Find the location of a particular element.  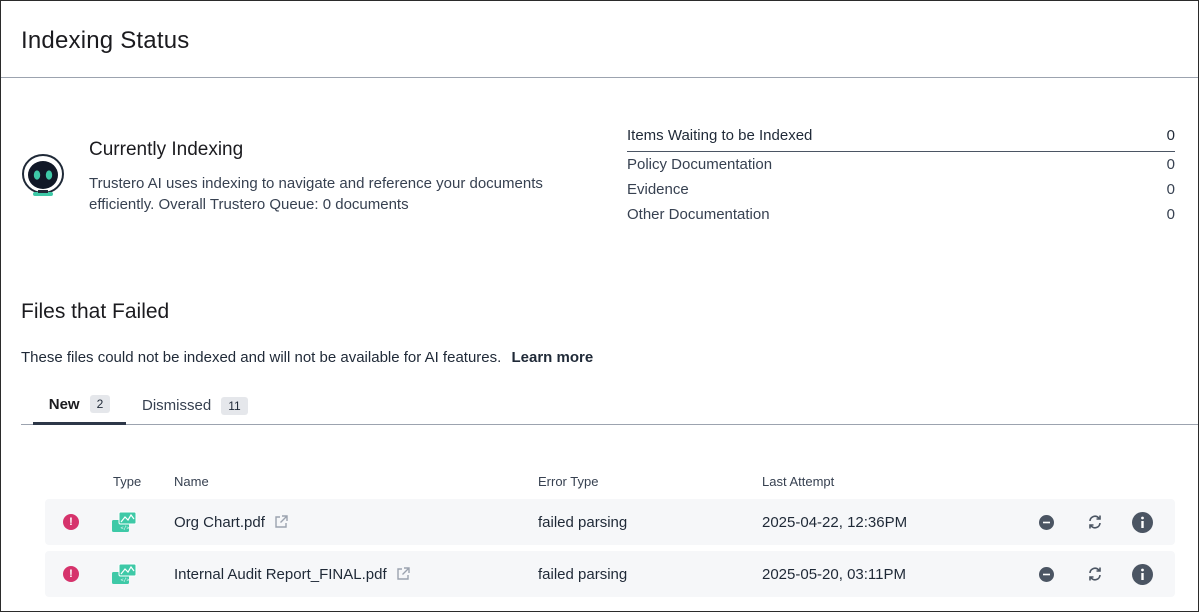

file-name-cell: Internal Audit Report_FINAL.pdf is located at coordinates (292, 574).